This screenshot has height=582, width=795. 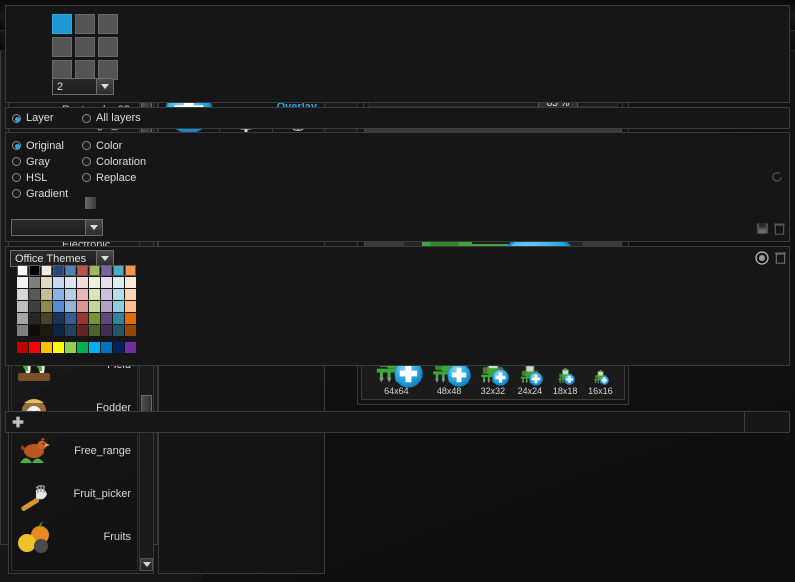 What do you see at coordinates (47, 161) in the screenshot?
I see `radio-option: Gray` at bounding box center [47, 161].